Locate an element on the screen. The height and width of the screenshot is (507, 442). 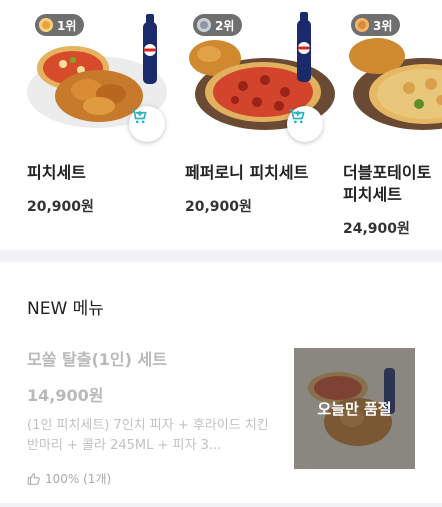
rank-badge: 2위 is located at coordinates (218, 25).